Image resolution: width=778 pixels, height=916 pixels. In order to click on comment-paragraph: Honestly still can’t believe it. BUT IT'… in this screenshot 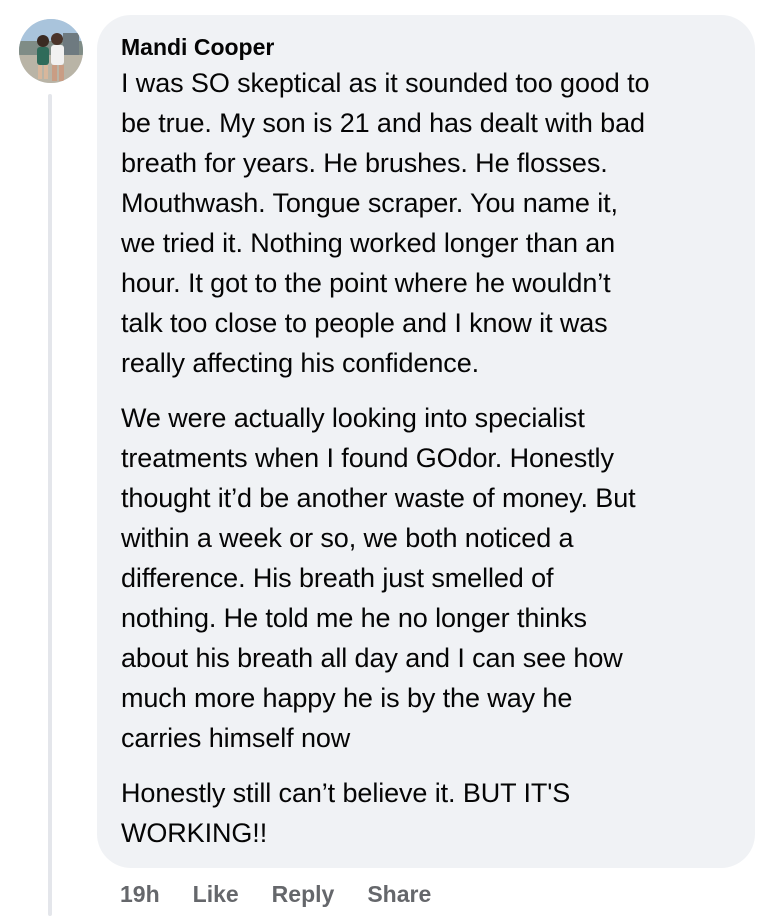, I will do `click(346, 813)`.